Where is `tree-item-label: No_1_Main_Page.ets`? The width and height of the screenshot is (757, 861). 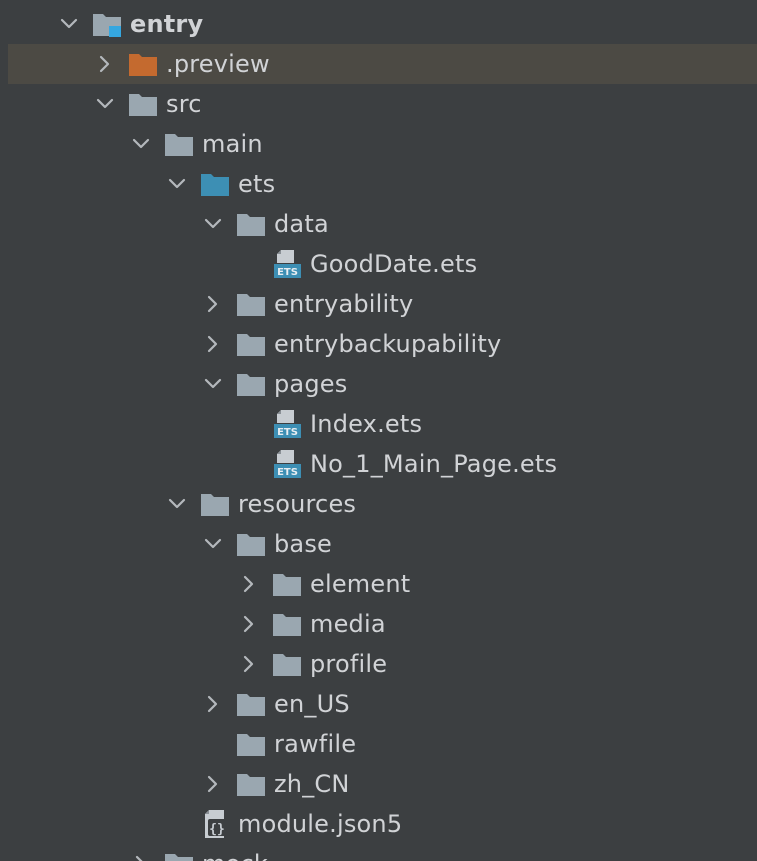 tree-item-label: No_1_Main_Page.ets is located at coordinates (434, 464).